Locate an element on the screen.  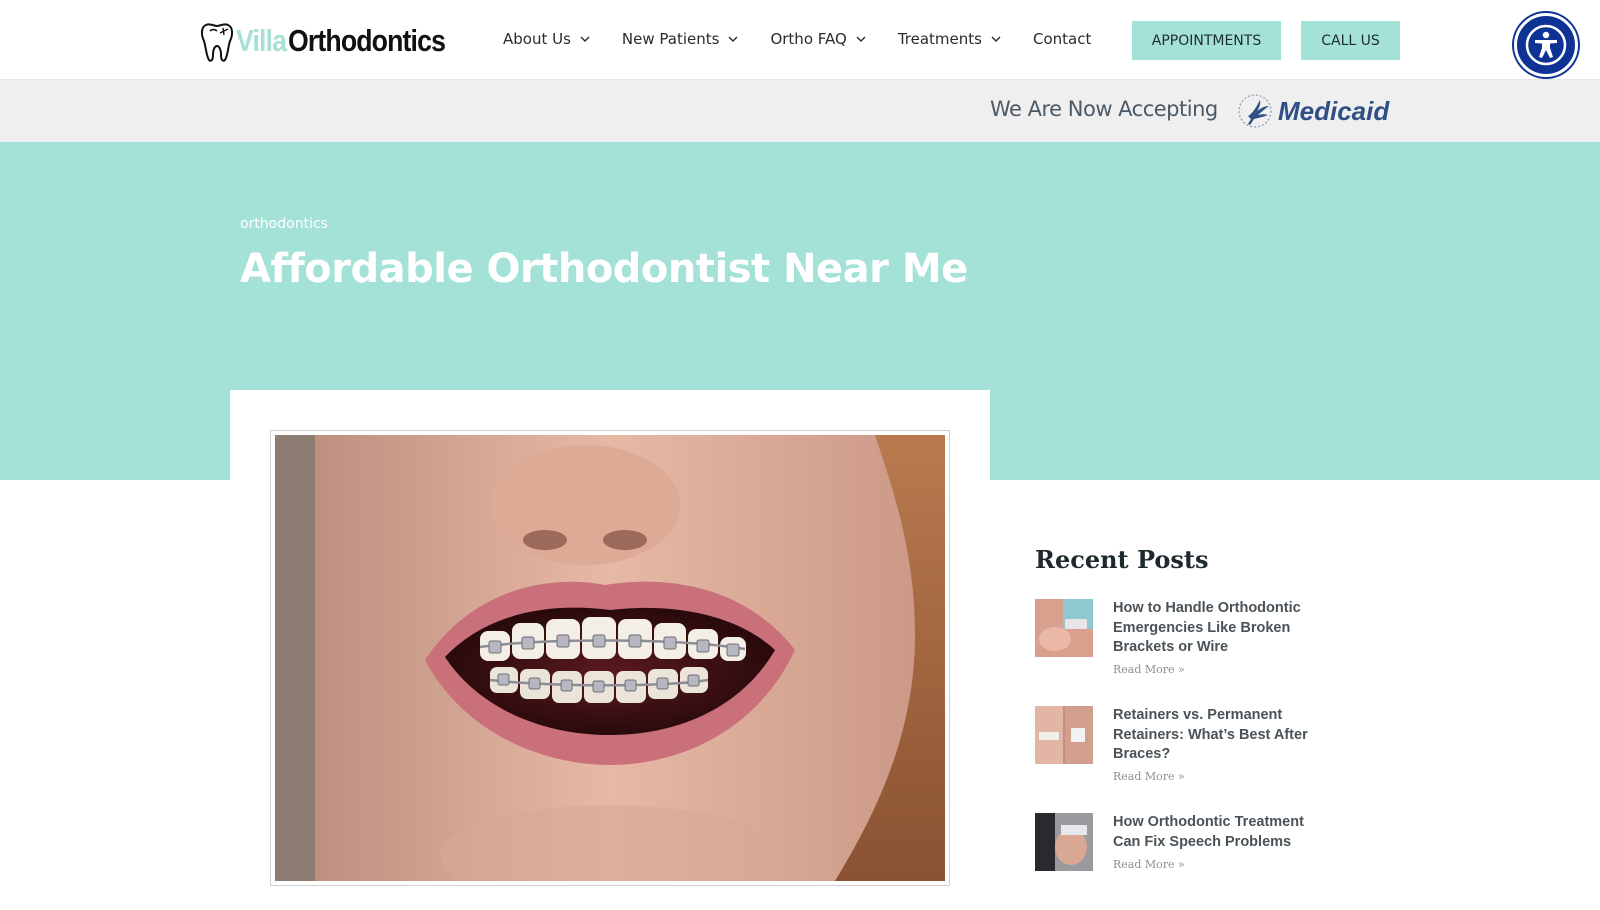
nav-label: Treatments is located at coordinates (939, 39).